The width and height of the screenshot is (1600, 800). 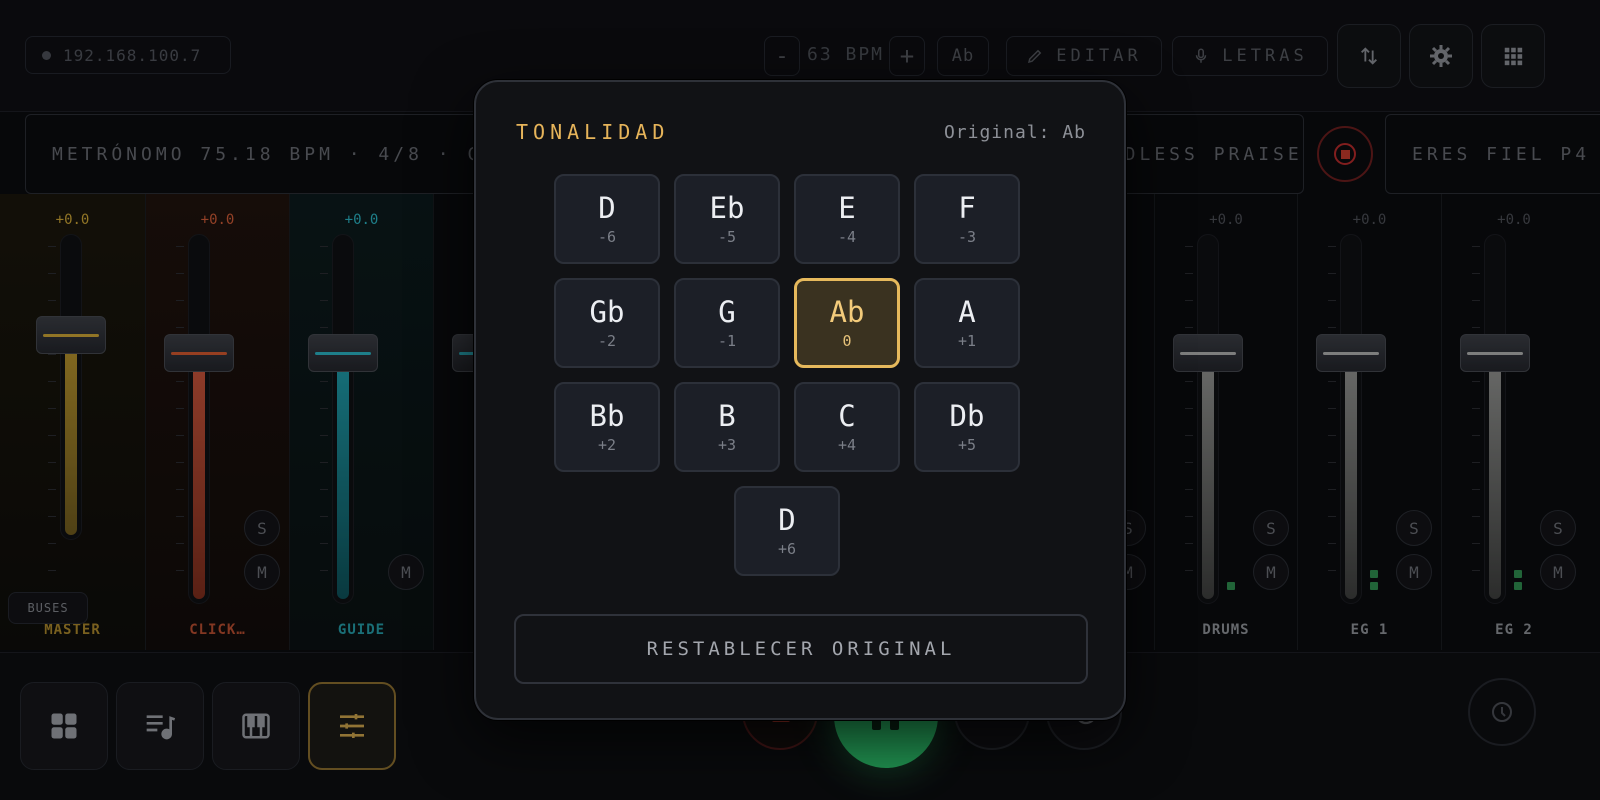 I want to click on key-option-a: A +1, so click(x=967, y=323).